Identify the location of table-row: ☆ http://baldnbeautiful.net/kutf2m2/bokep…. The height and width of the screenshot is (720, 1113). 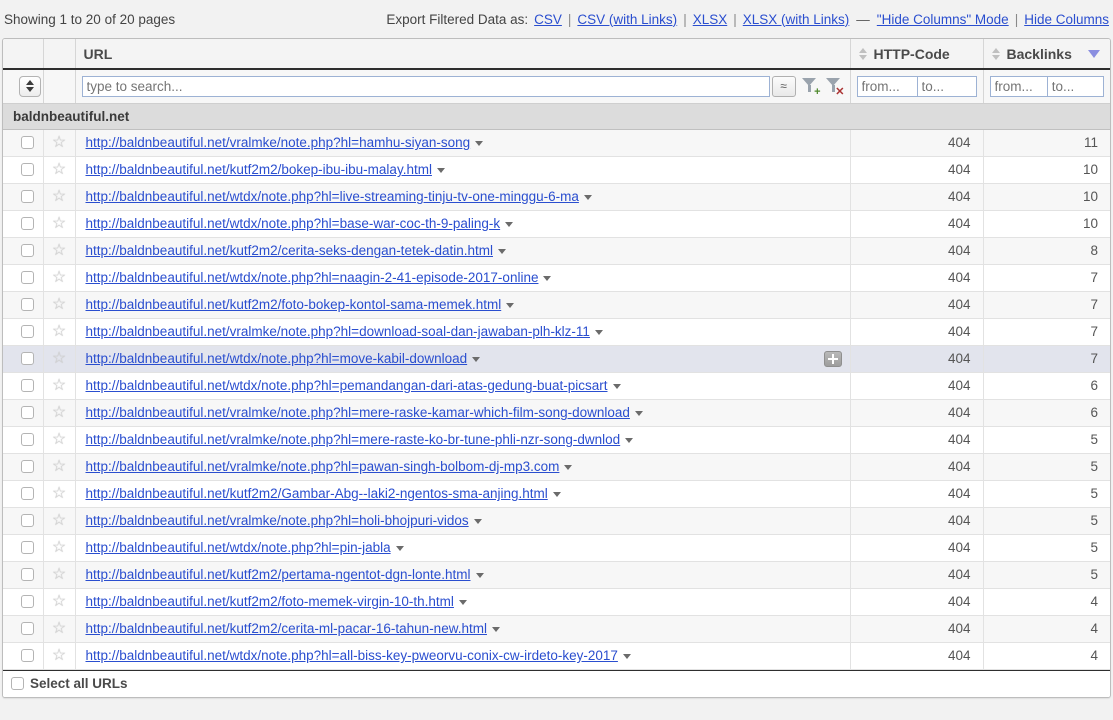
(556, 170).